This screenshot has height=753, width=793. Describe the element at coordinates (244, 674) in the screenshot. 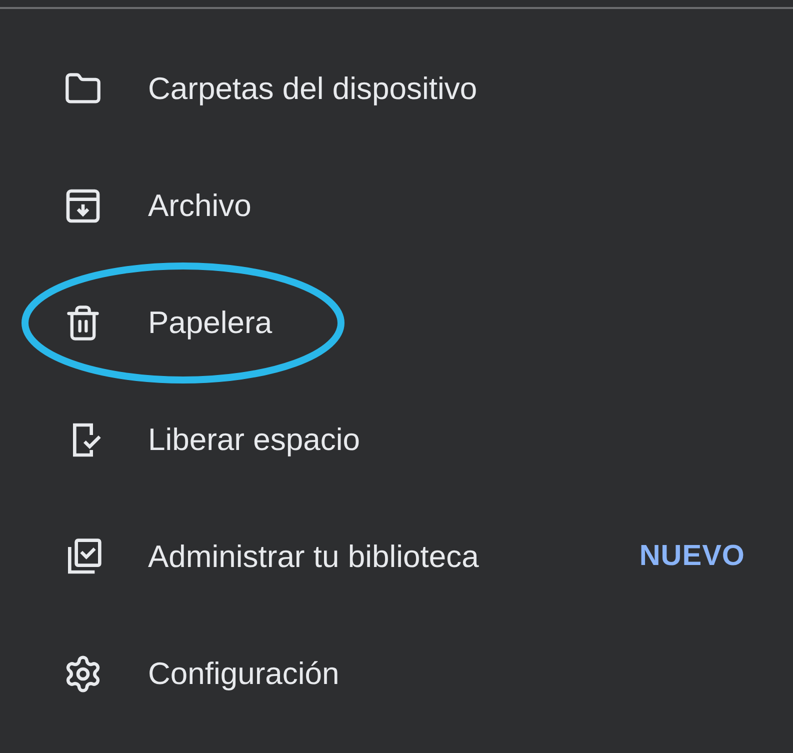

I see `menu-item-label: Configuración` at that location.